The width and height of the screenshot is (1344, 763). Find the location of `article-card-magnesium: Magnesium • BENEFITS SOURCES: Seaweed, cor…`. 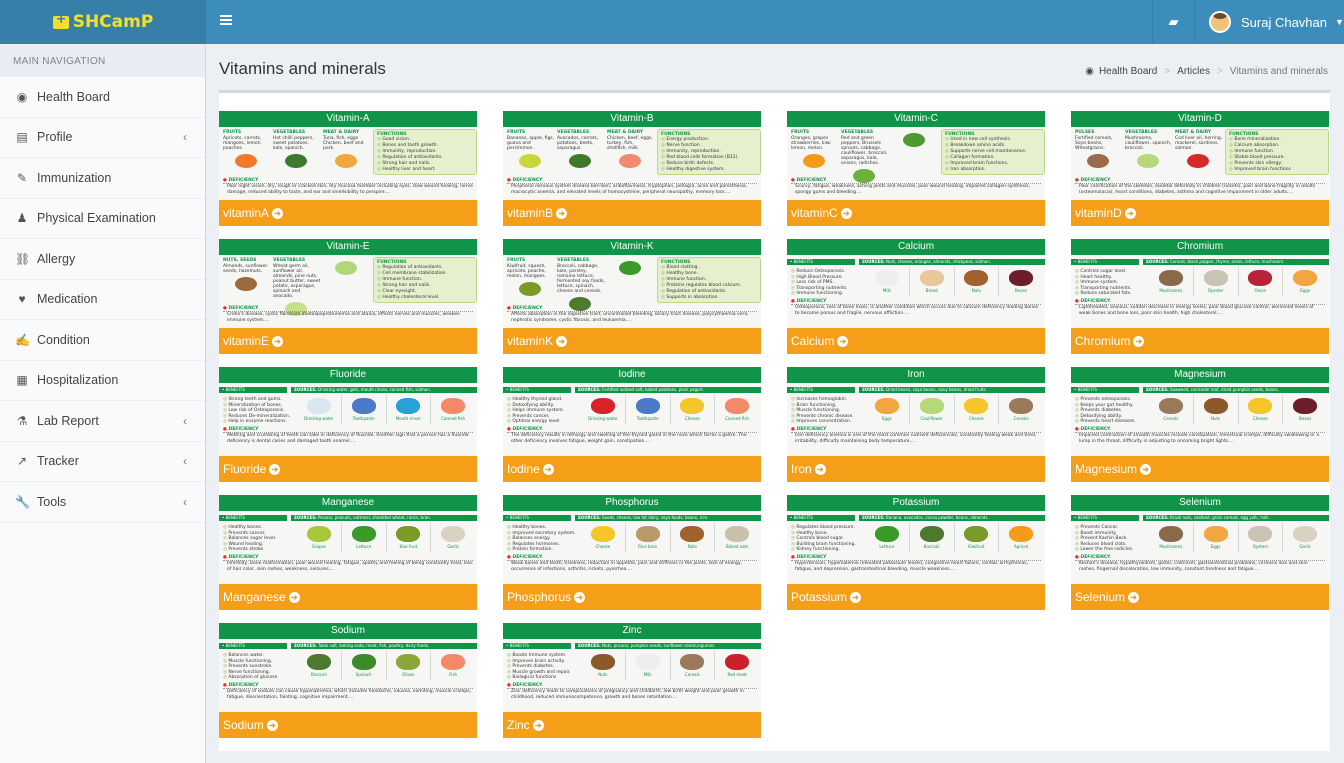

article-card-magnesium: Magnesium • BENEFITS SOURCES: Seaweed, cor… is located at coordinates (1200, 424).